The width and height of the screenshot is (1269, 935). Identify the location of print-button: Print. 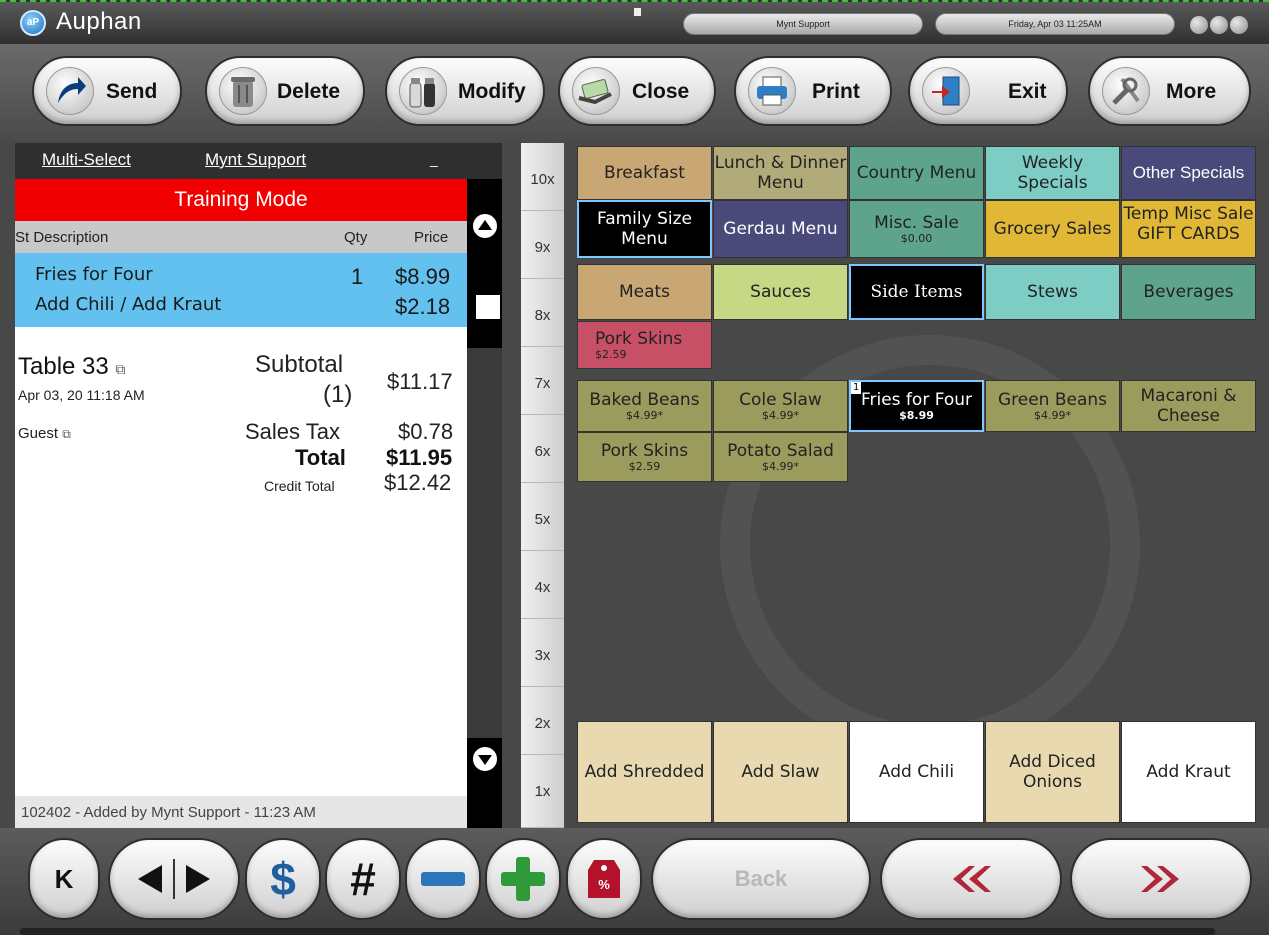
(813, 91).